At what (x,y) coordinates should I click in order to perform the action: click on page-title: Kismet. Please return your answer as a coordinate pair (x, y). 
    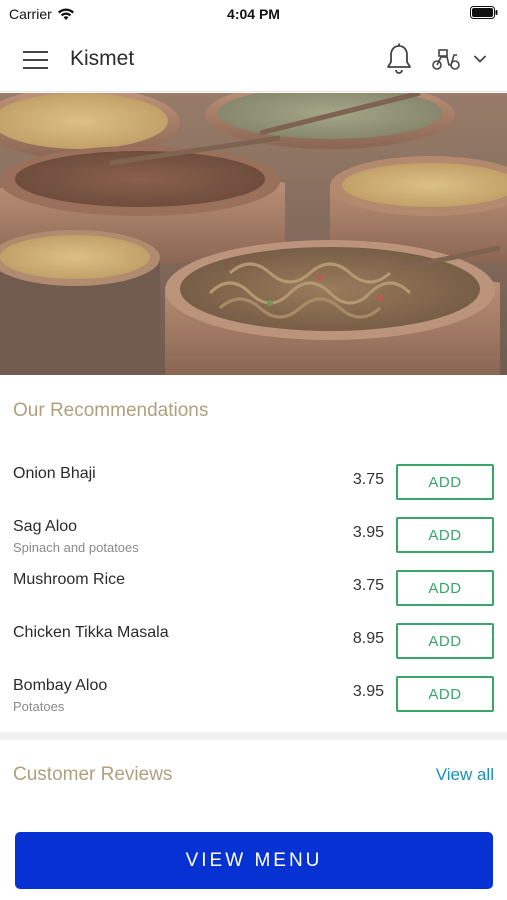
    Looking at the image, I should click on (102, 58).